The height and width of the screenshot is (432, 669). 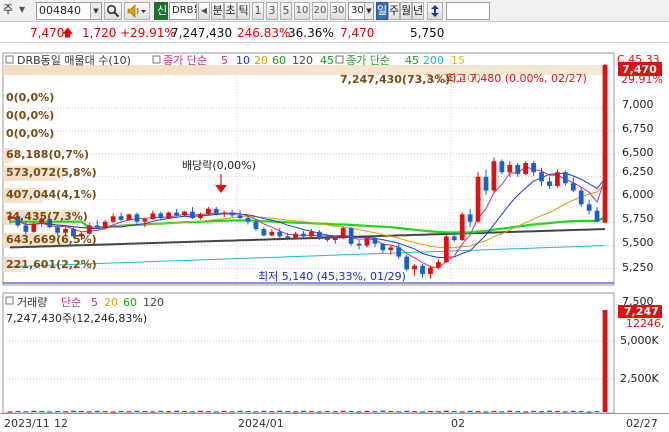 I want to click on volume-ratio: 246.83%, so click(x=264, y=33).